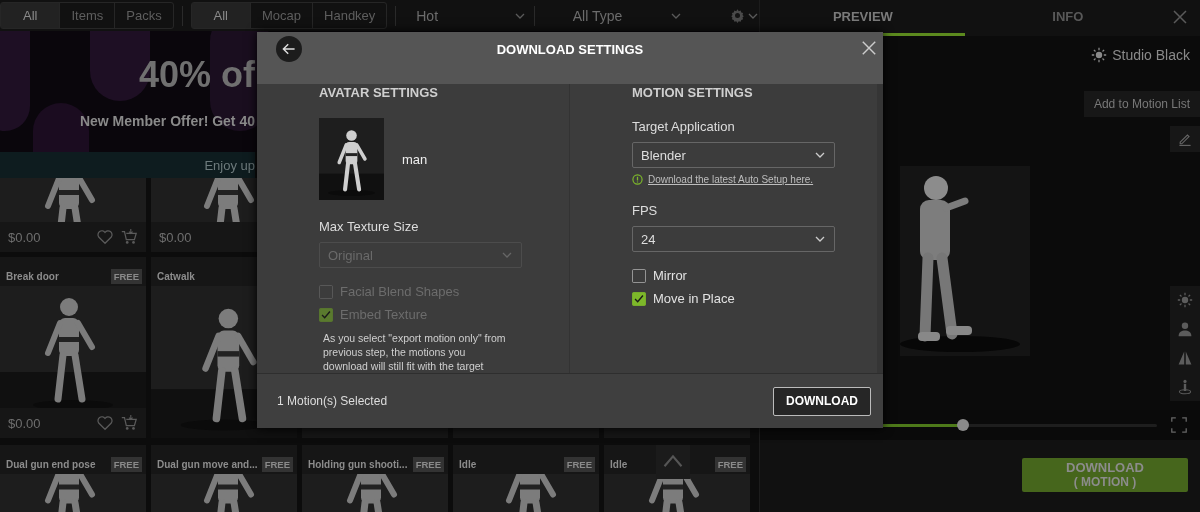  Describe the element at coordinates (1185, 358) in the screenshot. I see `mirror-icon` at that location.